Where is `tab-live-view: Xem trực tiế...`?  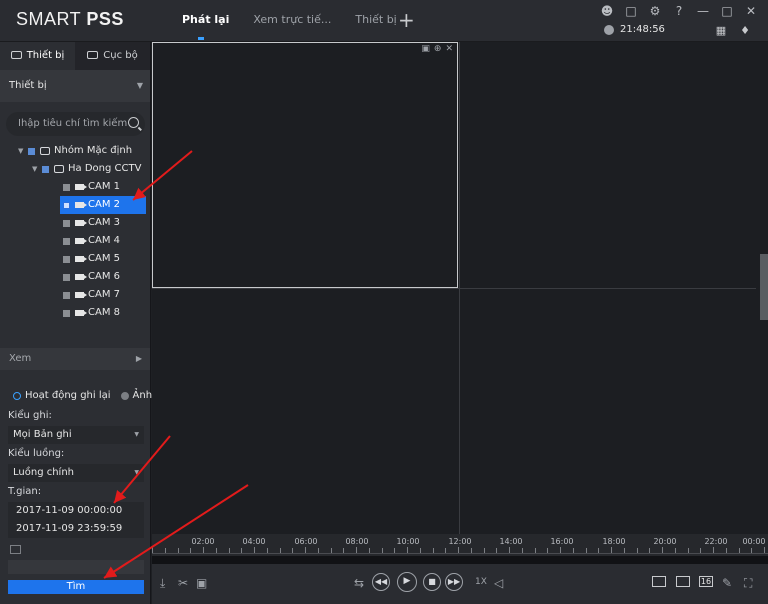 tab-live-view: Xem trực tiế... is located at coordinates (292, 21).